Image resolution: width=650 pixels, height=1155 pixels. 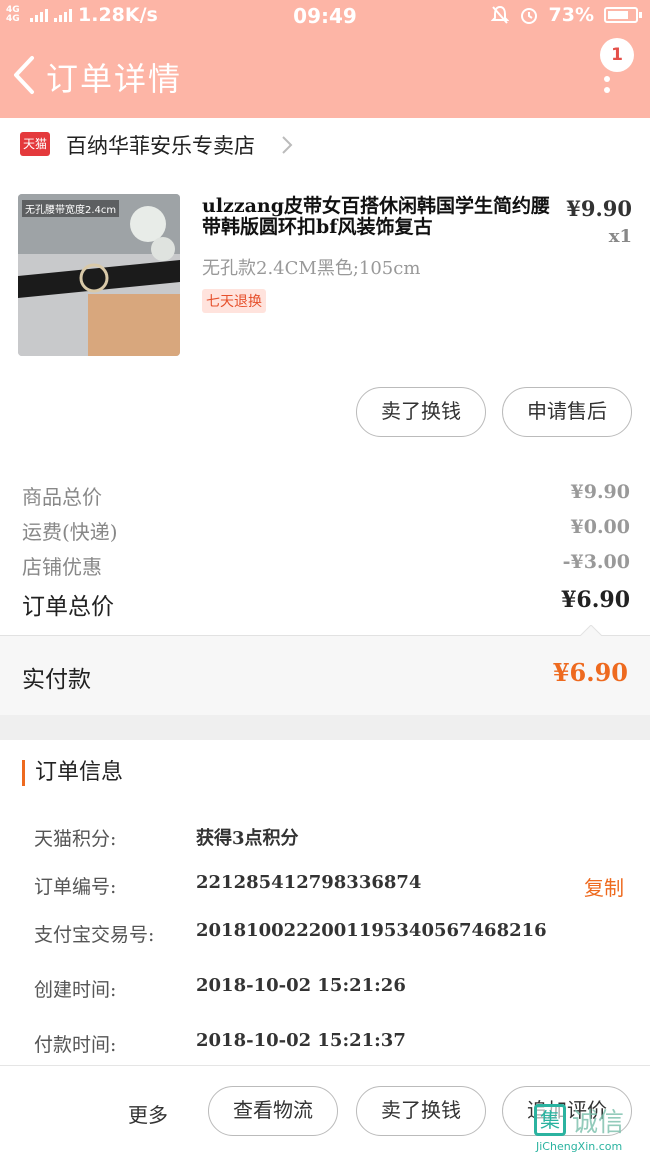 I want to click on summary-row: 运费(快递) ¥0.00, so click(x=326, y=531).